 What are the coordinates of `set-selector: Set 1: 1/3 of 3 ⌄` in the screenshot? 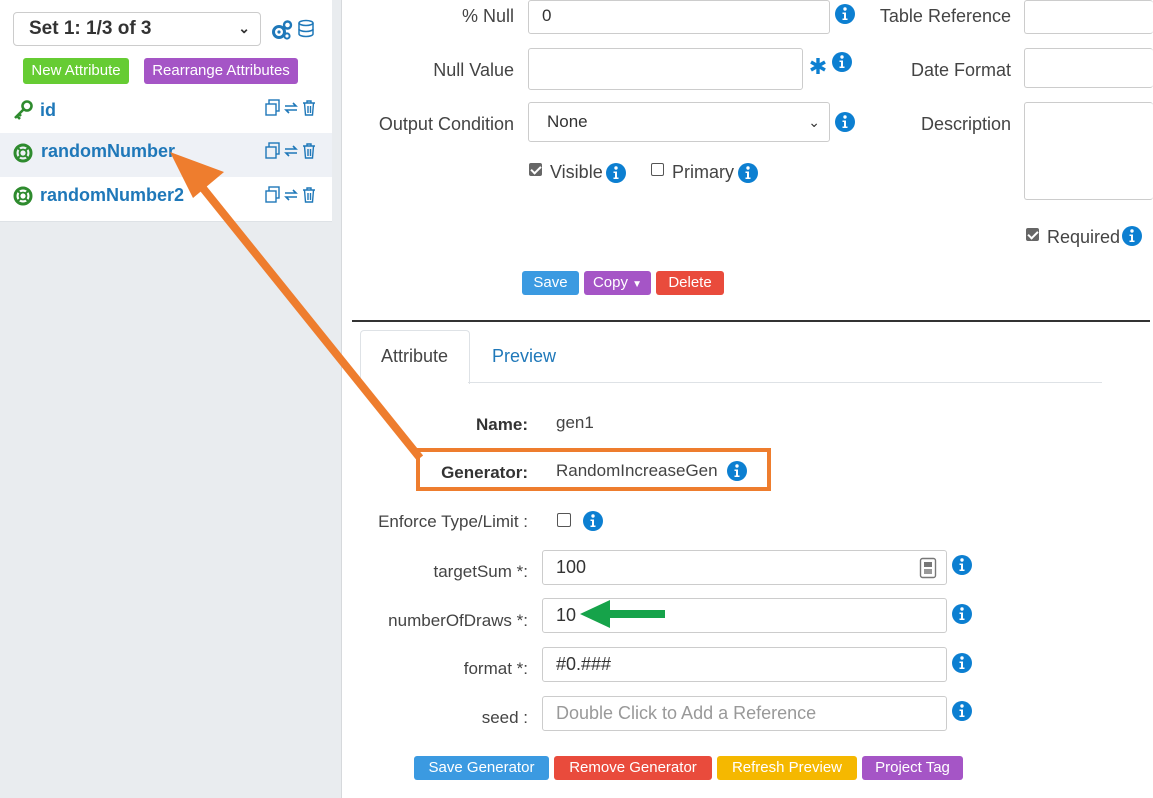 It's located at (137, 29).